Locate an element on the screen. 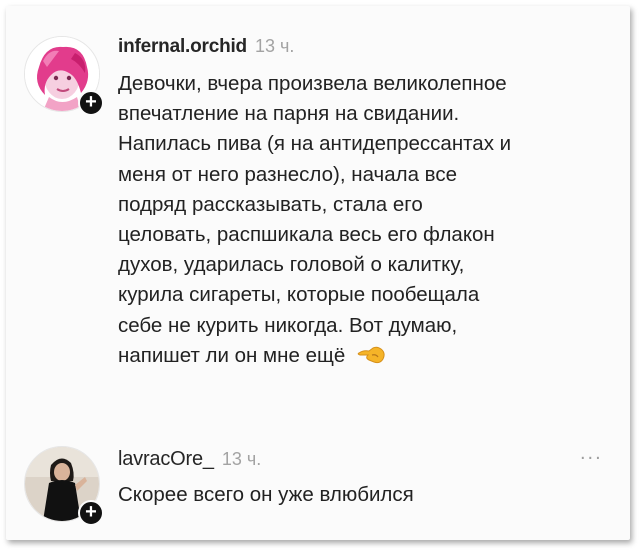 This screenshot has width=640, height=551. comment-username: lavracOre_ is located at coordinates (166, 459).